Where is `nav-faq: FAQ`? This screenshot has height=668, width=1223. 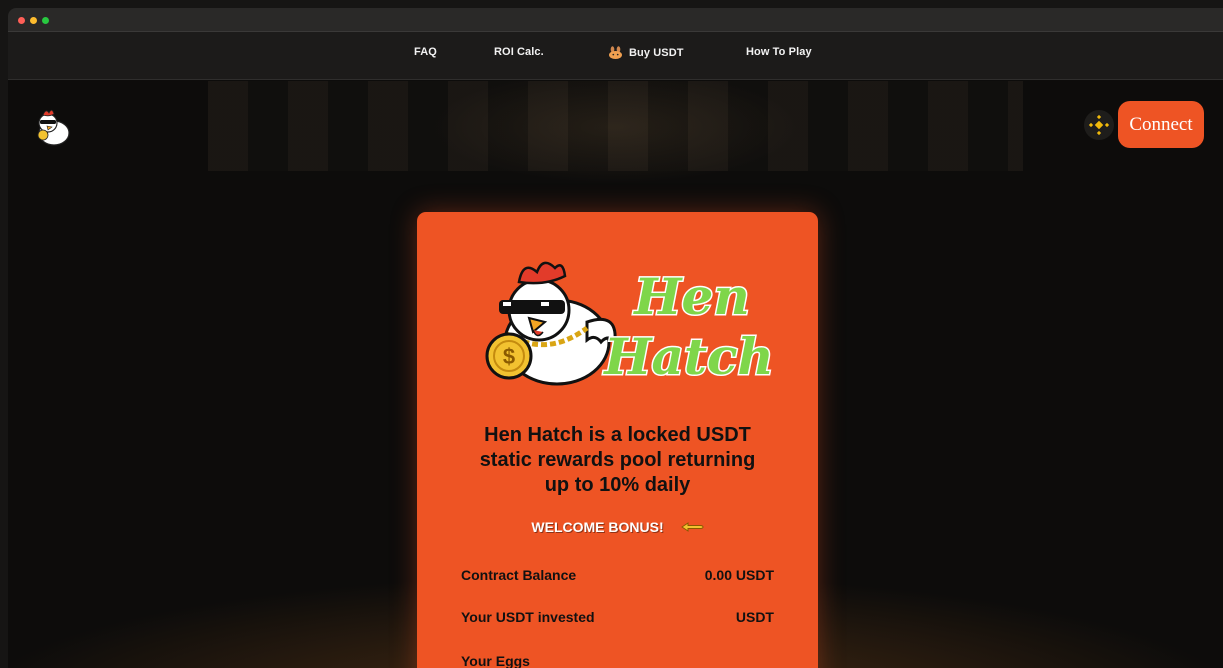
nav-faq: FAQ is located at coordinates (425, 52).